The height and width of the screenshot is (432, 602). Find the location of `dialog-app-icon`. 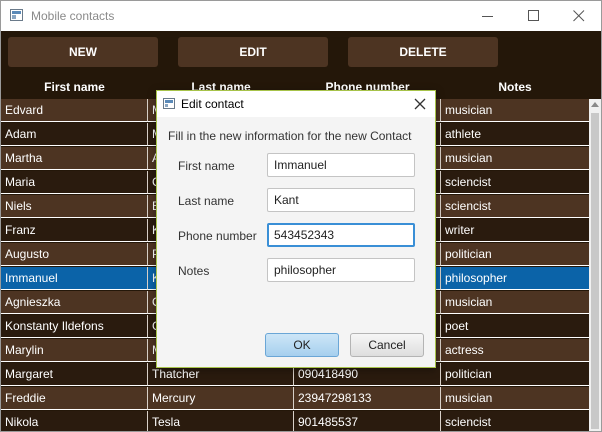

dialog-app-icon is located at coordinates (169, 103).